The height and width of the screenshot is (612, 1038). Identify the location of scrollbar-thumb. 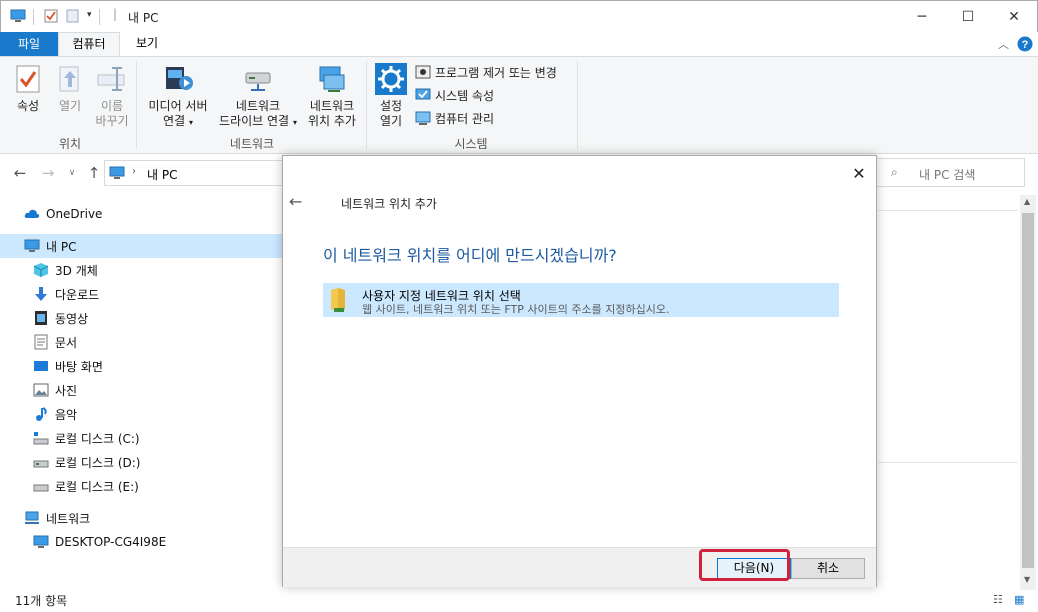
(1028, 390).